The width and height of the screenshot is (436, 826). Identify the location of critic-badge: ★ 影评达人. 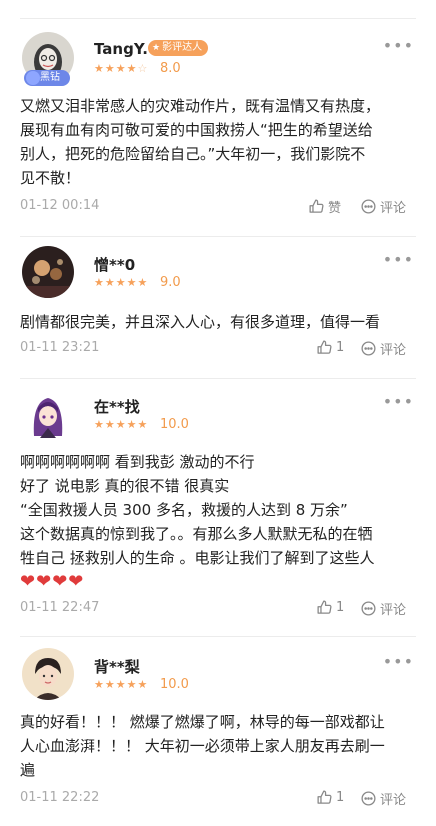
(178, 48).